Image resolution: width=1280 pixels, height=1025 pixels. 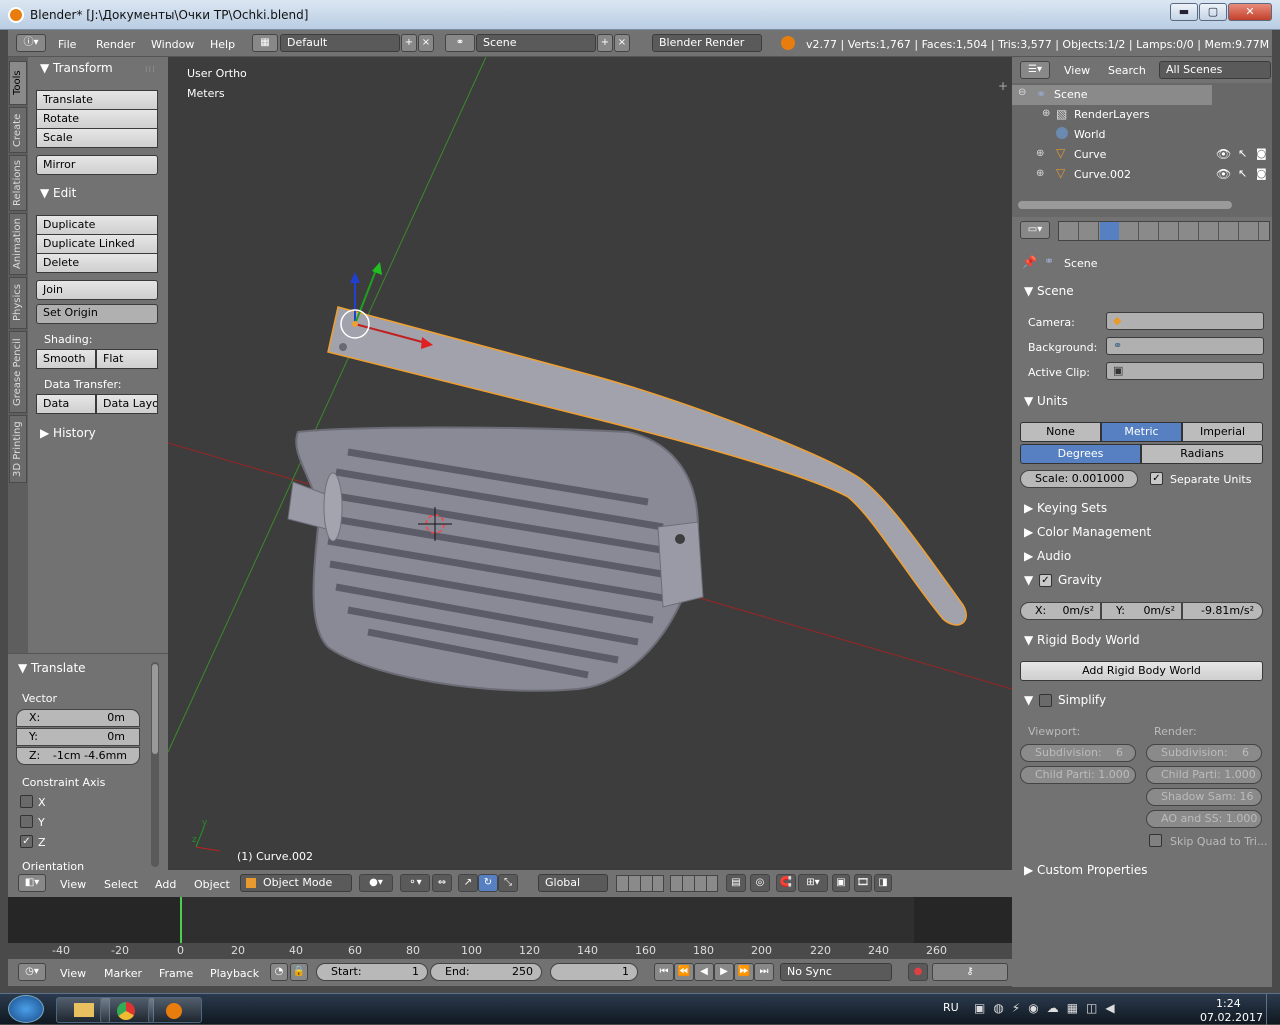 I want to click on scale-manipulator-icon: ⤡, so click(x=508, y=883).